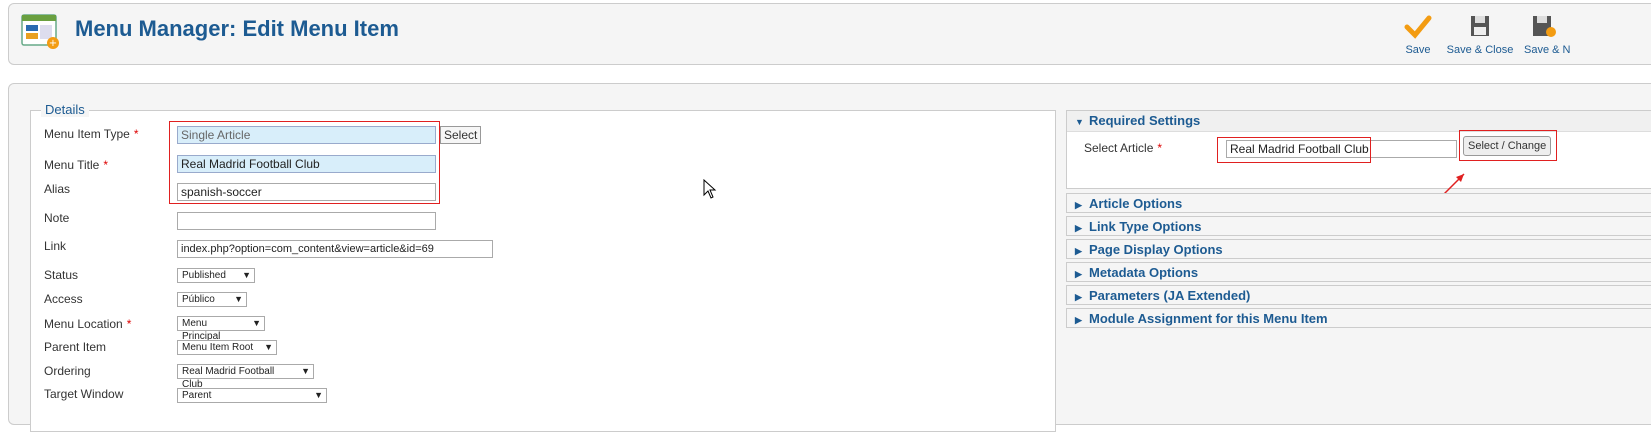 This screenshot has height=432, width=1651. What do you see at coordinates (227, 347) in the screenshot?
I see `parent-item-select: Menu Item Root ▼` at bounding box center [227, 347].